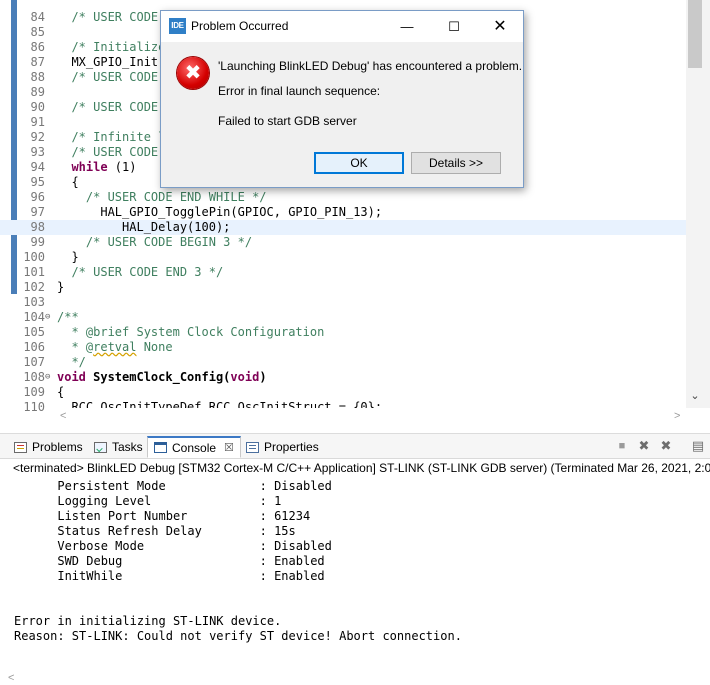 This screenshot has width=710, height=685. What do you see at coordinates (158, 377) in the screenshot?
I see `code-token: SystemClock_Config(` at bounding box center [158, 377].